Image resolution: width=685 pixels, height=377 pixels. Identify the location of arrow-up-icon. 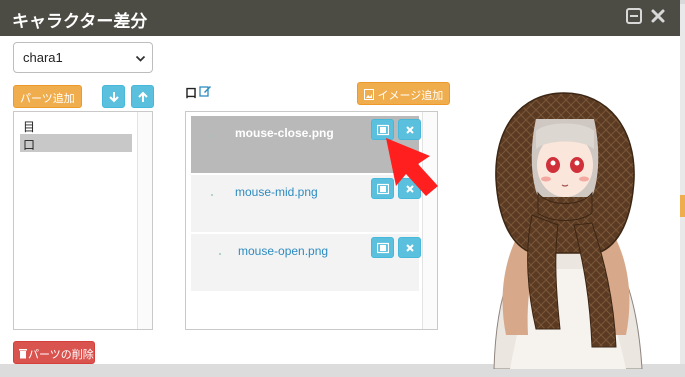
(143, 96).